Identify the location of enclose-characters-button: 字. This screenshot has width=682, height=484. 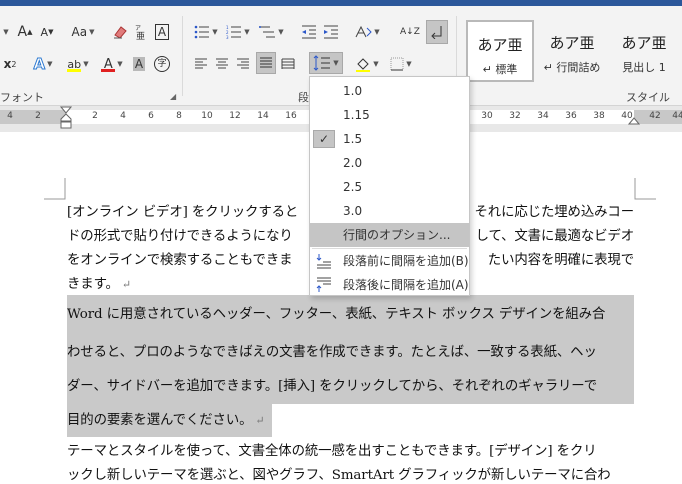
(162, 64).